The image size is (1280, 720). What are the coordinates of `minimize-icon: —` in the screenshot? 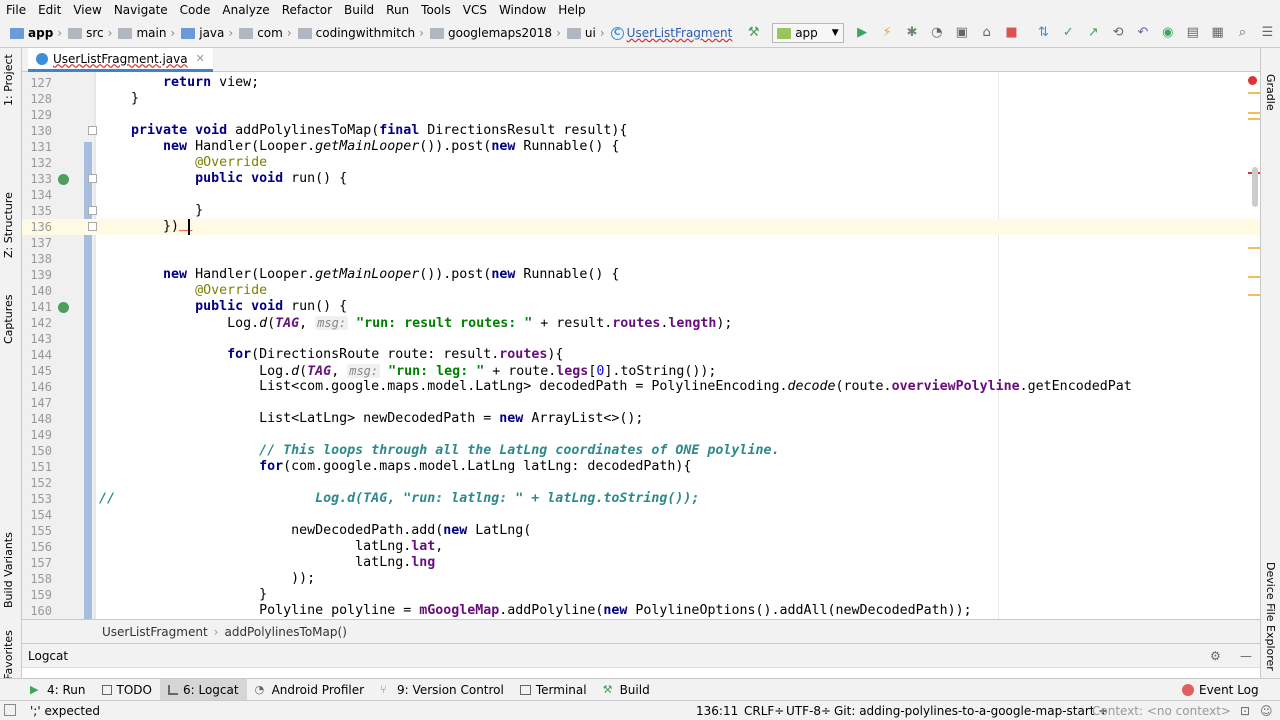 It's located at (1246, 656).